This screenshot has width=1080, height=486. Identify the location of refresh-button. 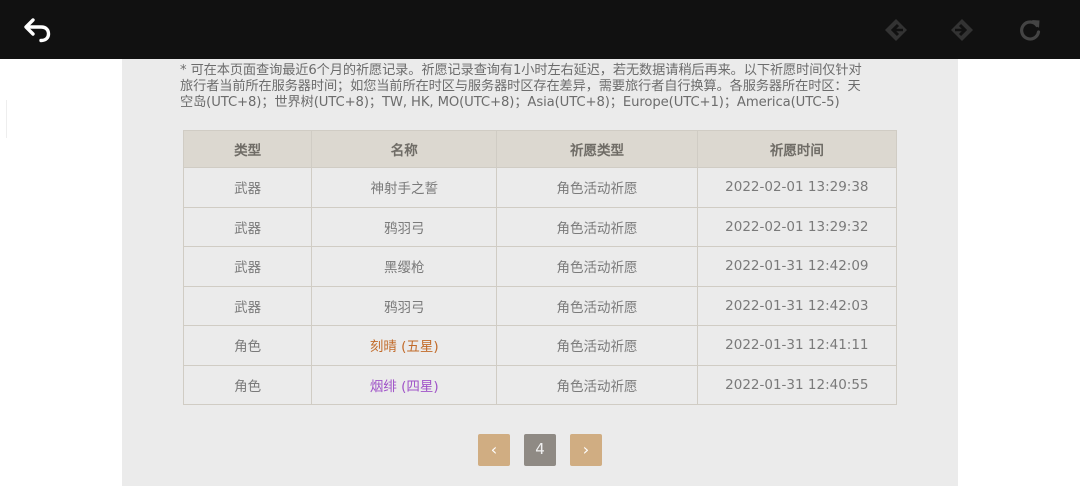
(1030, 30).